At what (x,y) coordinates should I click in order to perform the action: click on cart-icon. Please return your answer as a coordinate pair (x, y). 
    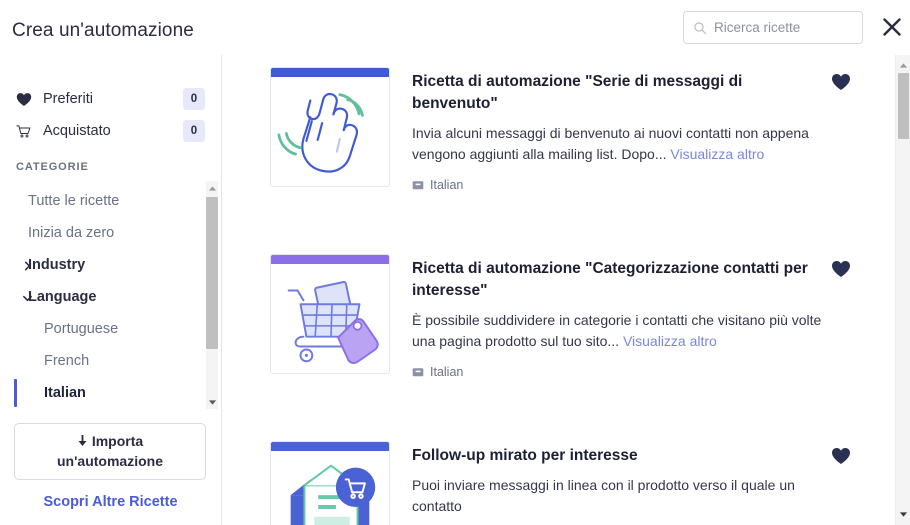
    Looking at the image, I should click on (24, 131).